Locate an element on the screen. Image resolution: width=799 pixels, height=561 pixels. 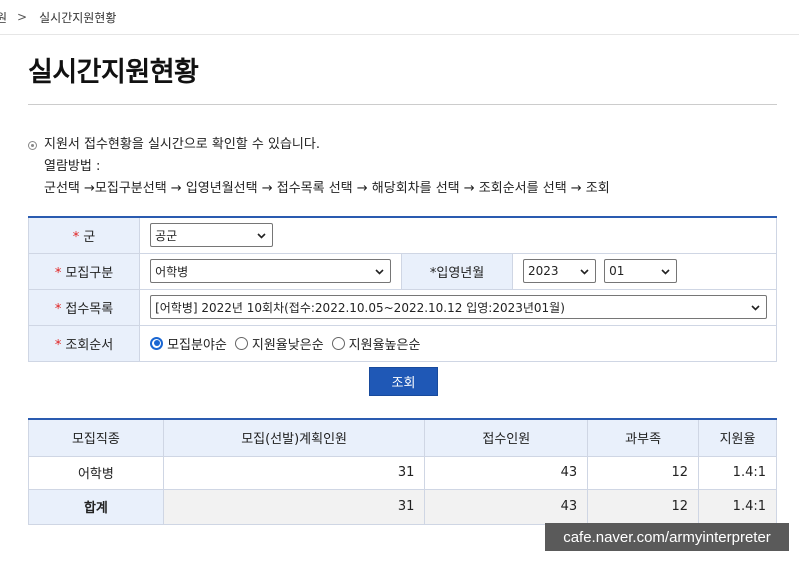
sort-option-high-rate: 지원율높은순 is located at coordinates (375, 343).